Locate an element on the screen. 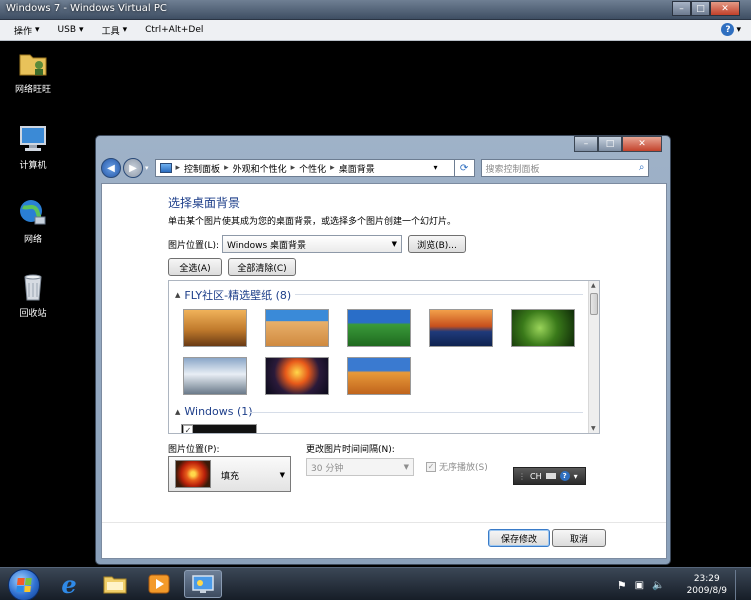  help-menu: ? ▾ is located at coordinates (731, 29).